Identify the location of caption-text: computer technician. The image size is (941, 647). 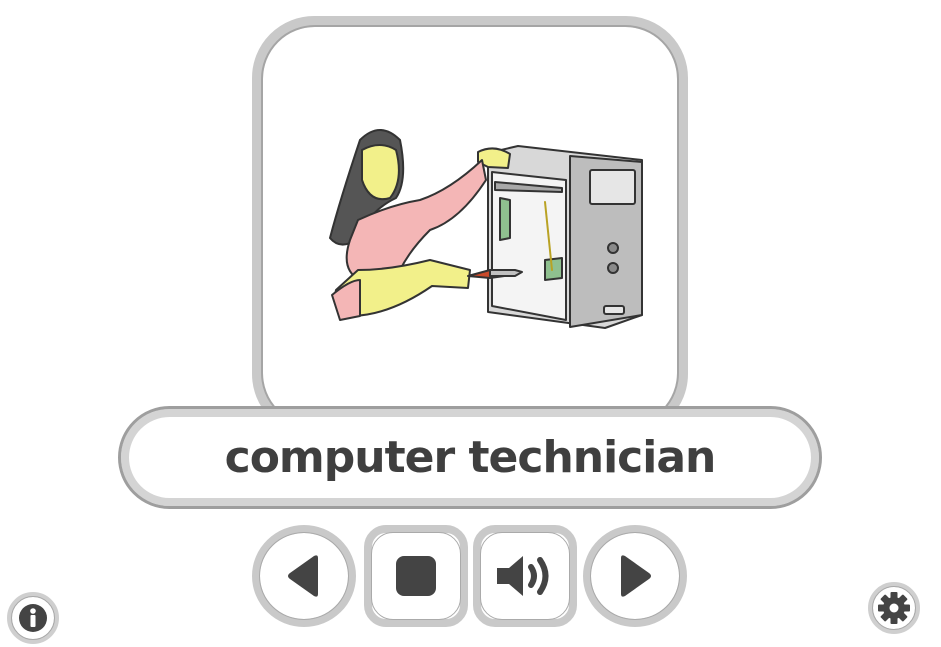
(470, 457).